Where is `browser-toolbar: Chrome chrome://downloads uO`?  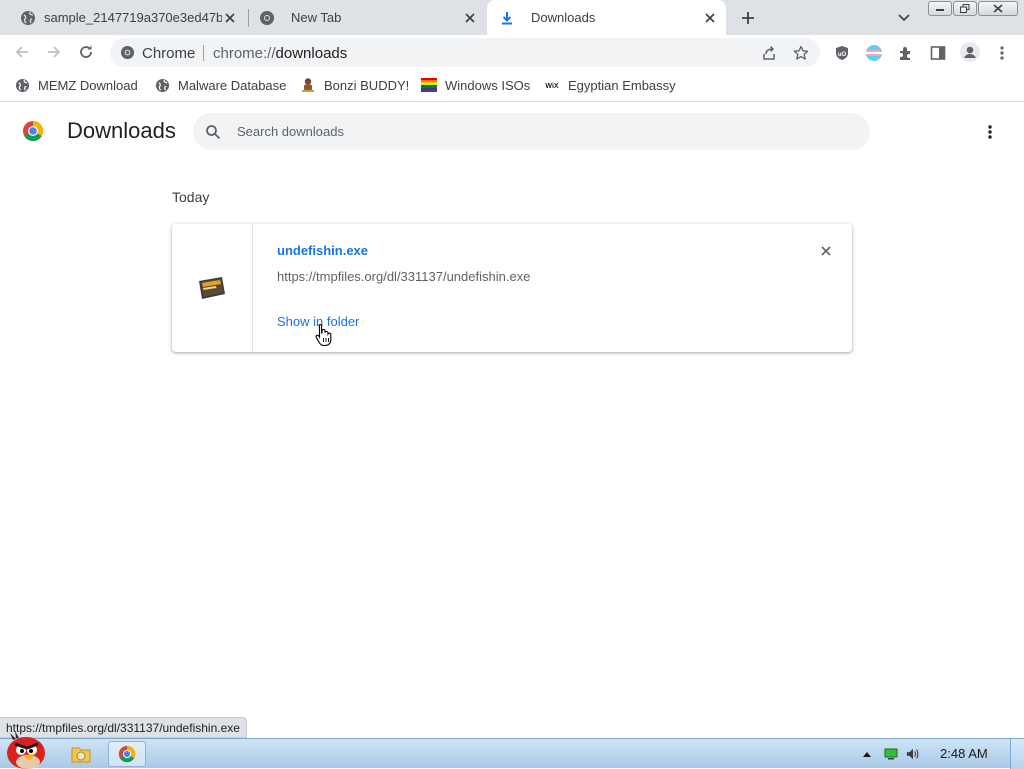 browser-toolbar: Chrome chrome://downloads uO is located at coordinates (512, 52).